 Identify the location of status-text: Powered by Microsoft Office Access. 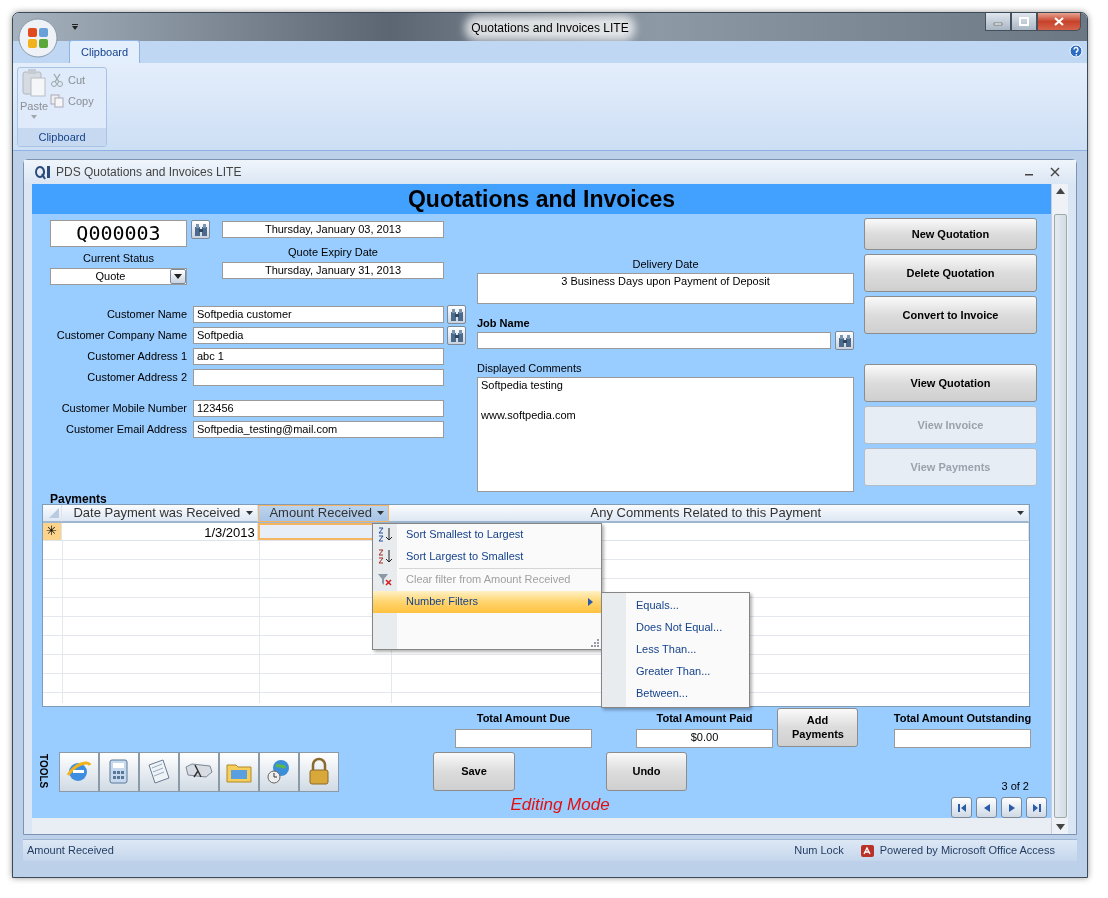
(967, 851).